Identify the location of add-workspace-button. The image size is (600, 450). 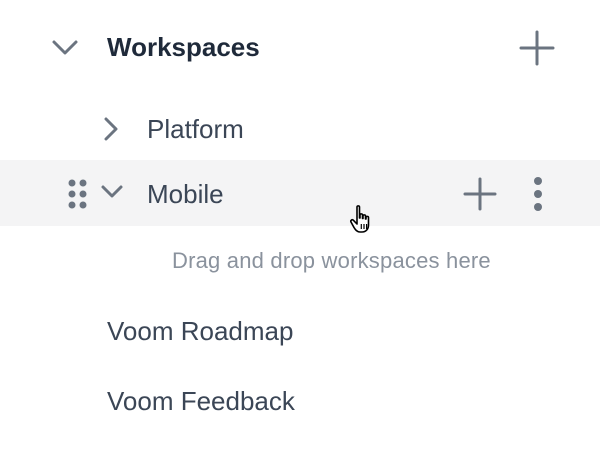
(537, 48).